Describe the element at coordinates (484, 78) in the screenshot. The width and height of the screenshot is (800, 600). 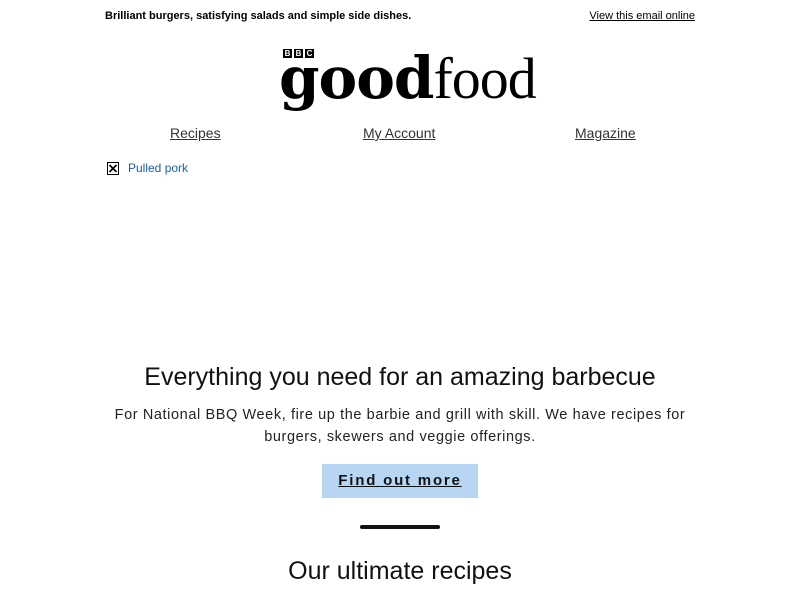
I see `logo-food: food` at that location.